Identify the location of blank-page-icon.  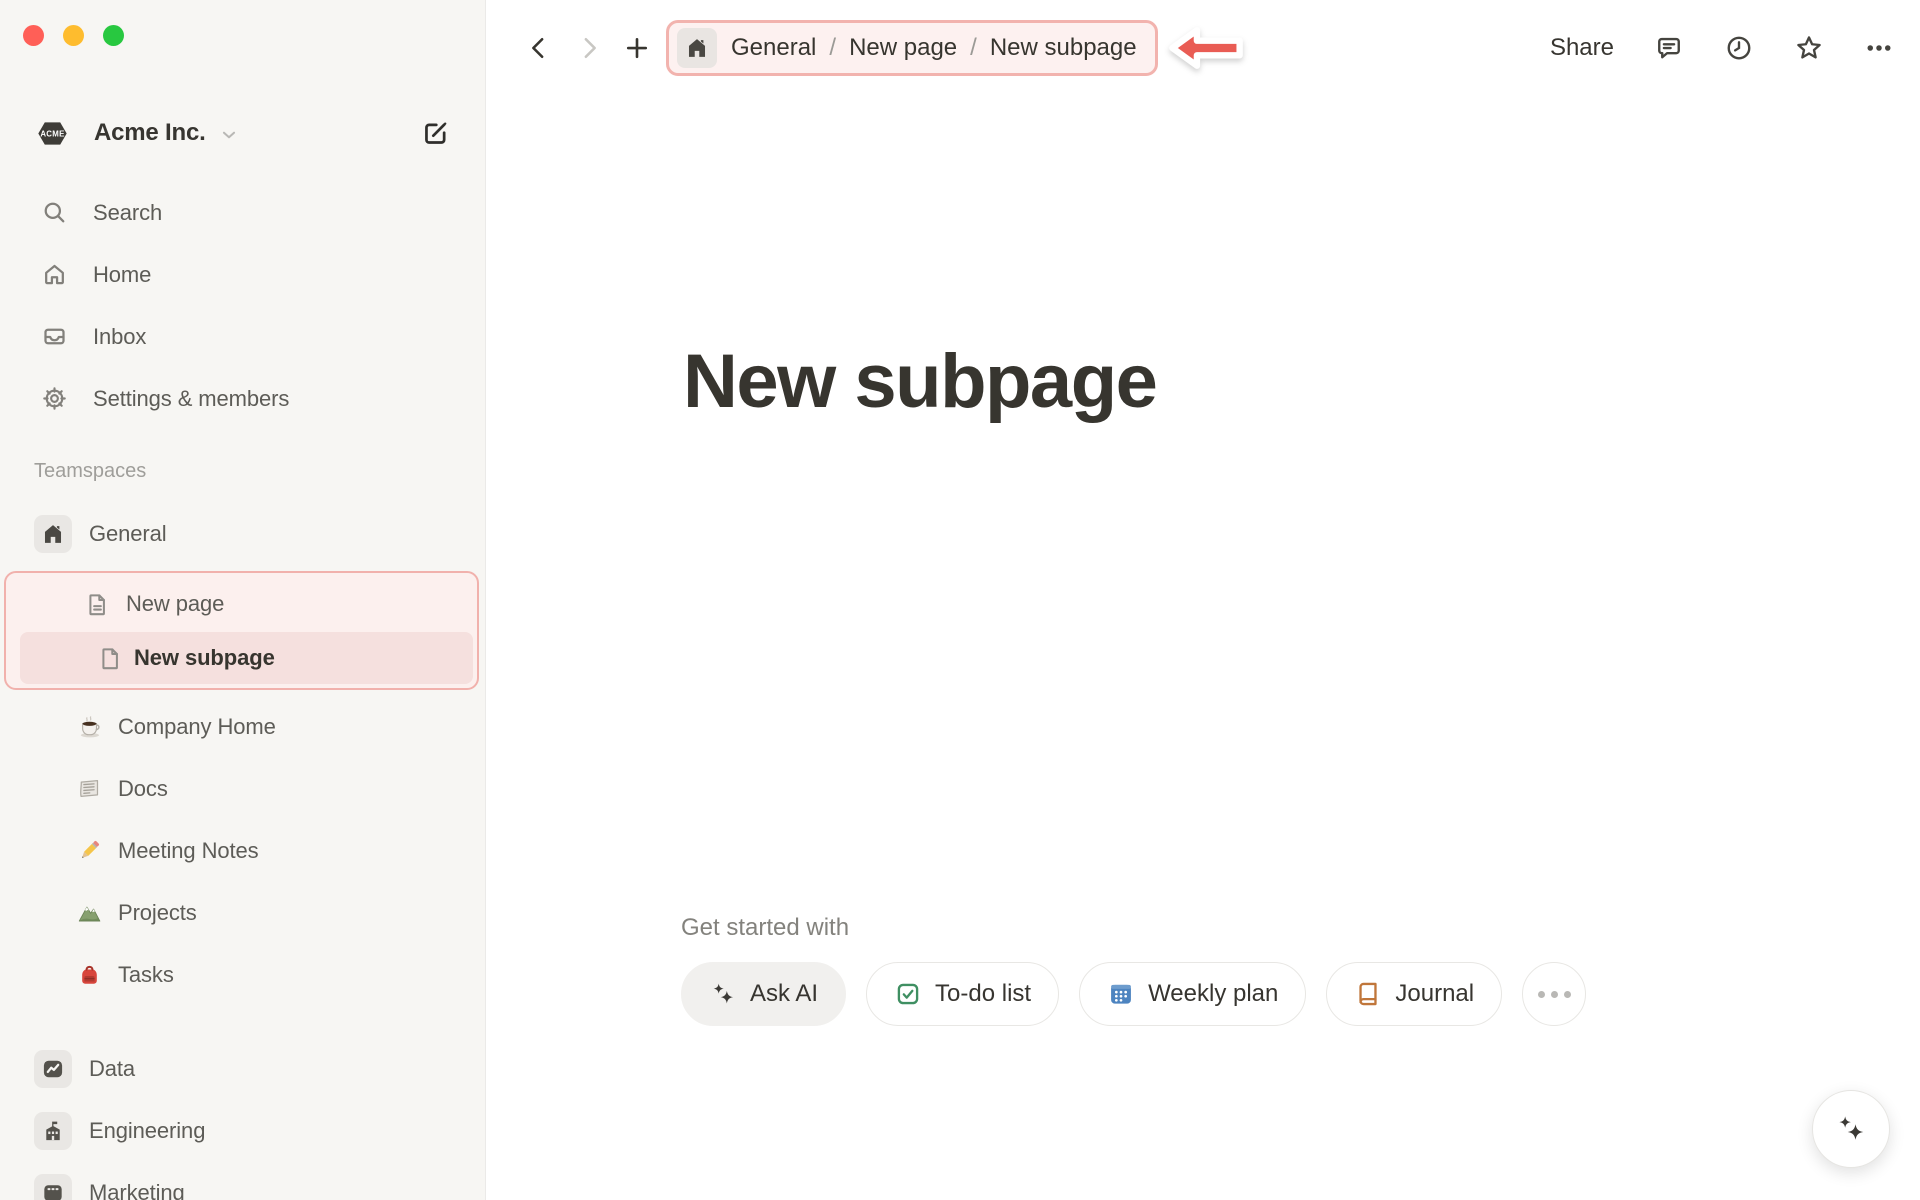
(110, 658).